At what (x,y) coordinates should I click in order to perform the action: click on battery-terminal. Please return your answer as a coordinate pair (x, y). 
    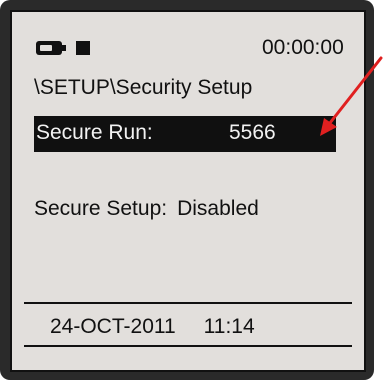
    Looking at the image, I should click on (64, 48).